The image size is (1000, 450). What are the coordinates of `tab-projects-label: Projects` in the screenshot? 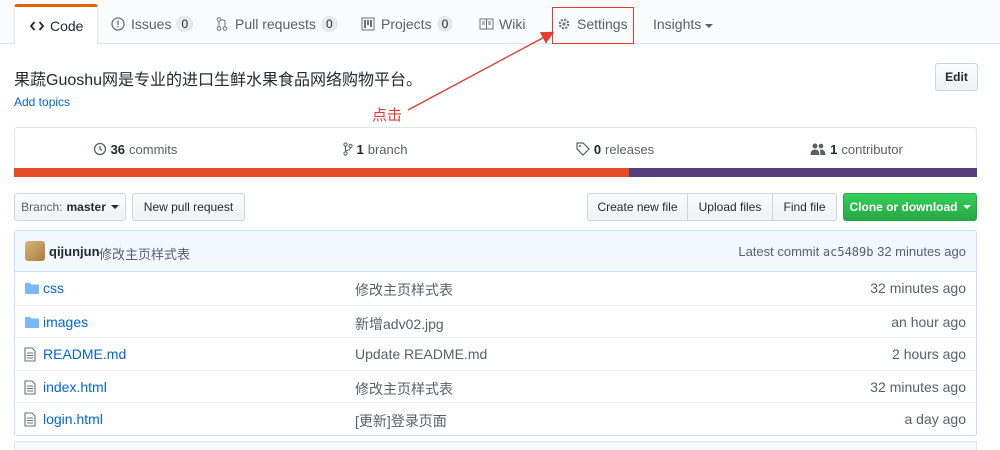 It's located at (406, 24).